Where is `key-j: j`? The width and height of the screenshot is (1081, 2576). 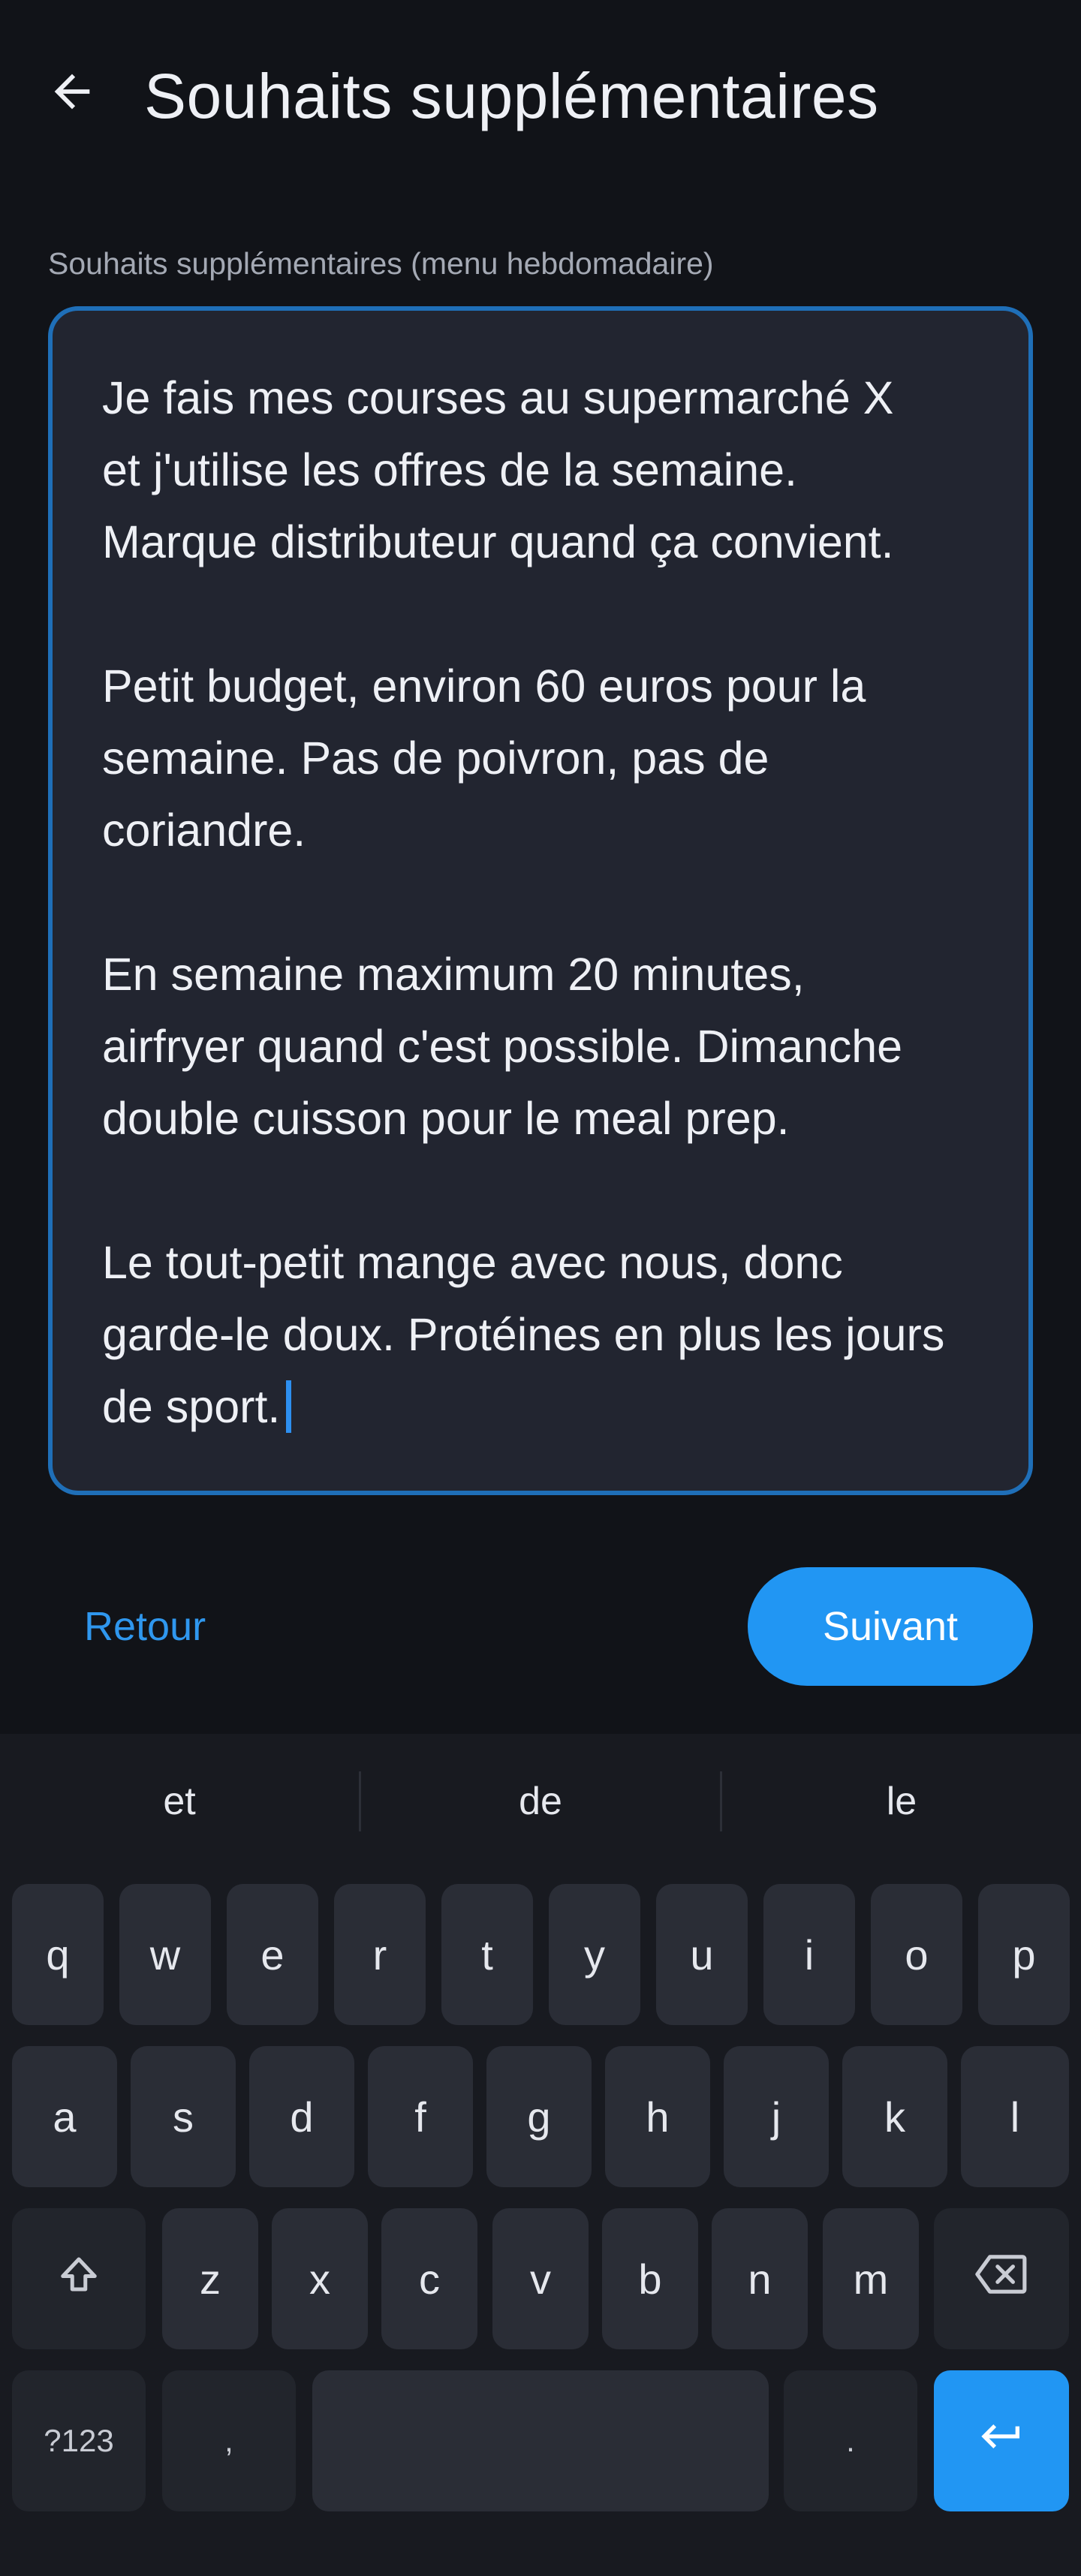
key-j: j is located at coordinates (776, 2116).